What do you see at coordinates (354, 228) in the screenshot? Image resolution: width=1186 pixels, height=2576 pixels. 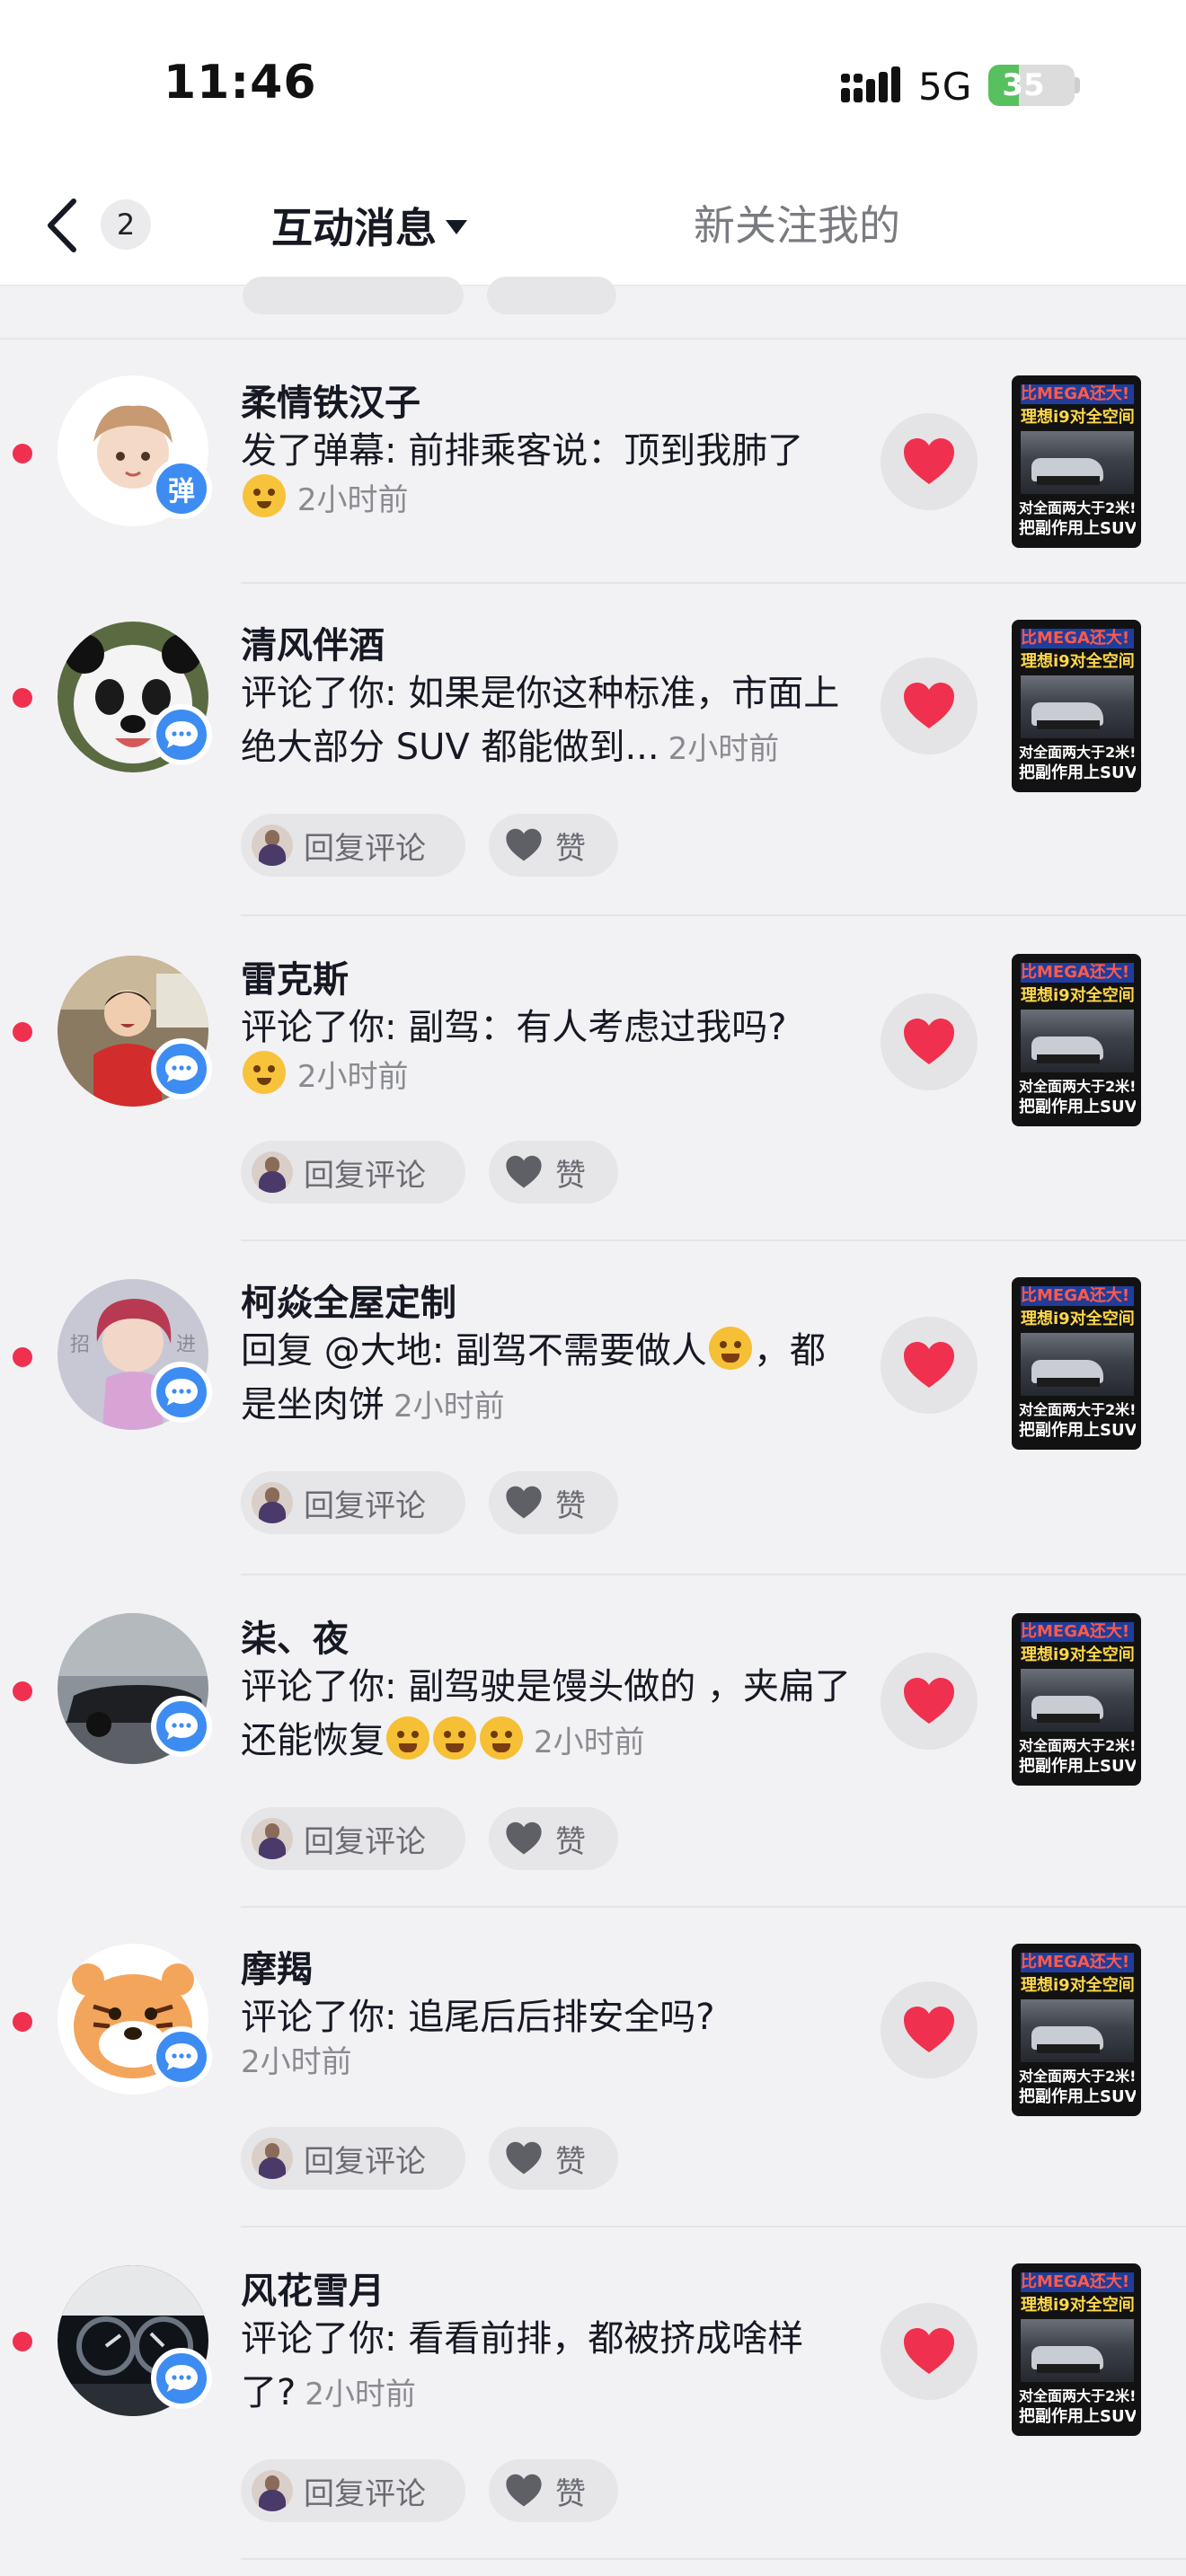 I see `tab-interactions-label: 互动消息` at bounding box center [354, 228].